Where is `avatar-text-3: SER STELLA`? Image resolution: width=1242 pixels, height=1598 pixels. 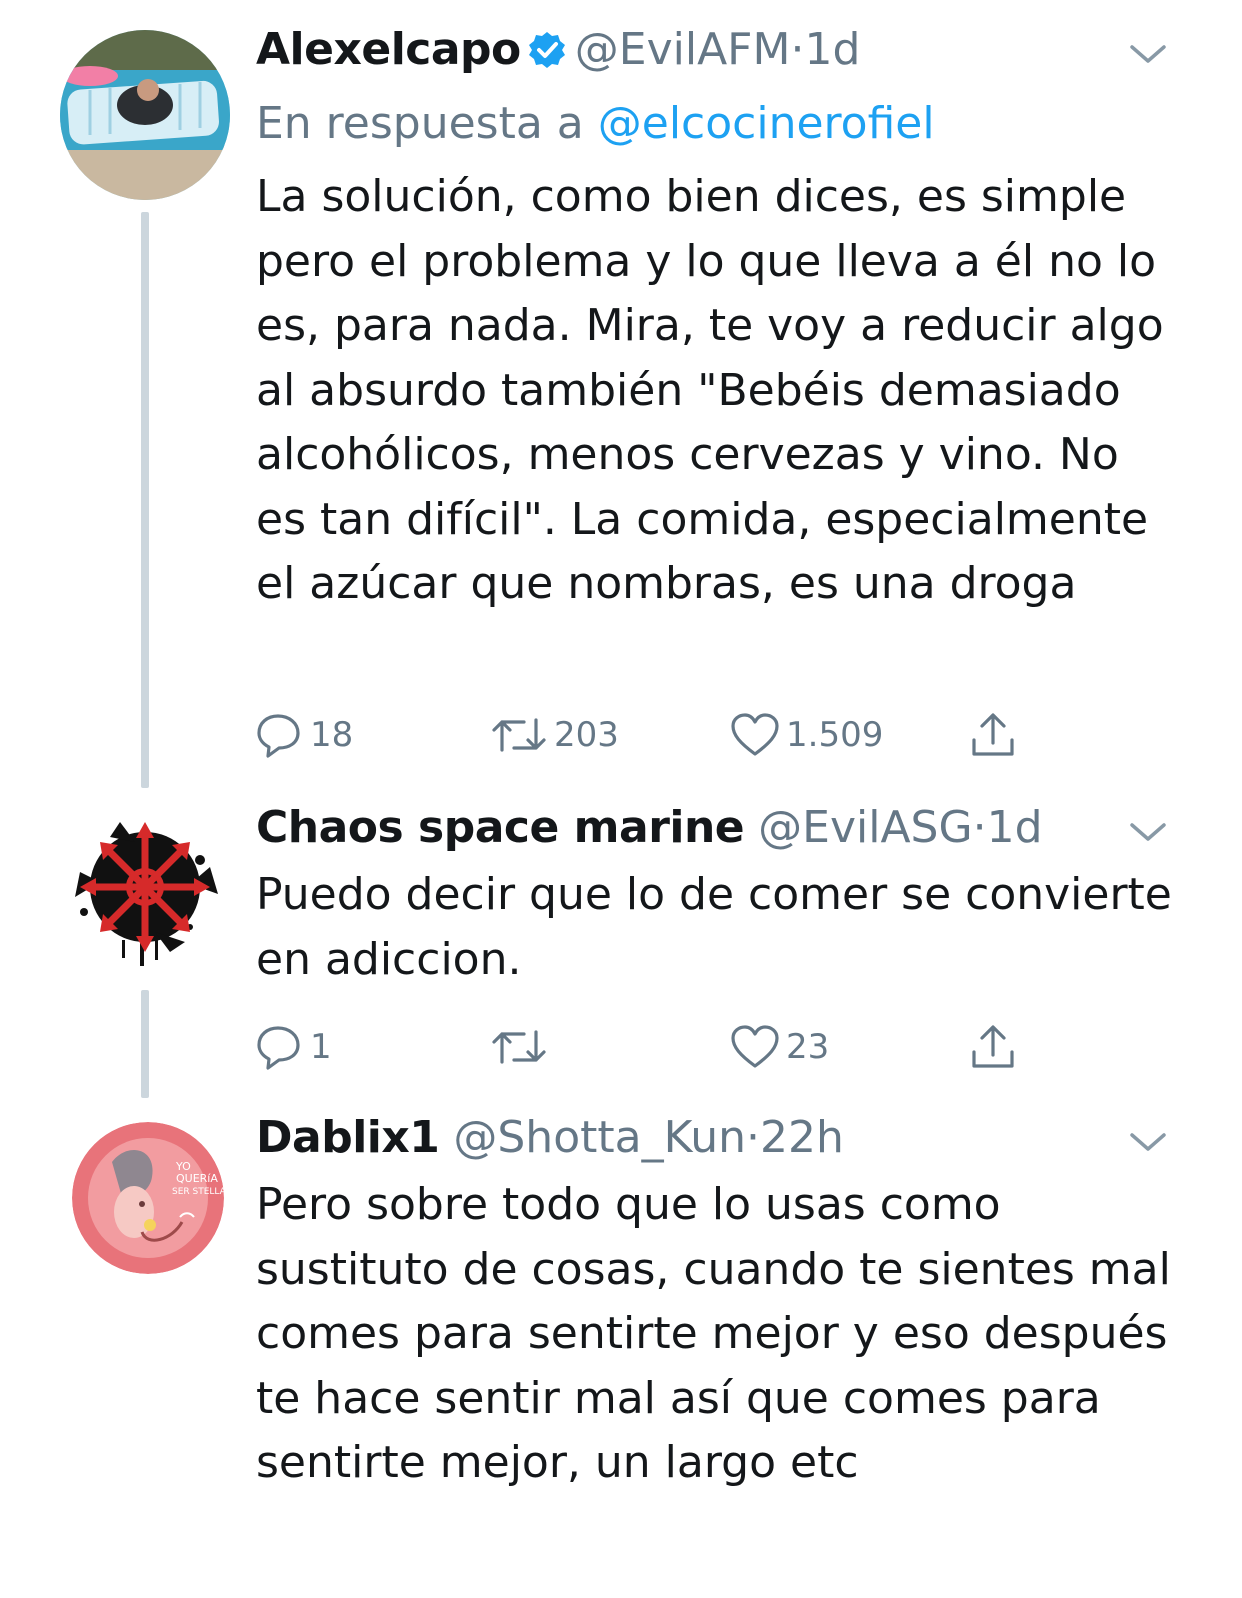
avatar-text-3: SER STELLA is located at coordinates (198, 1192).